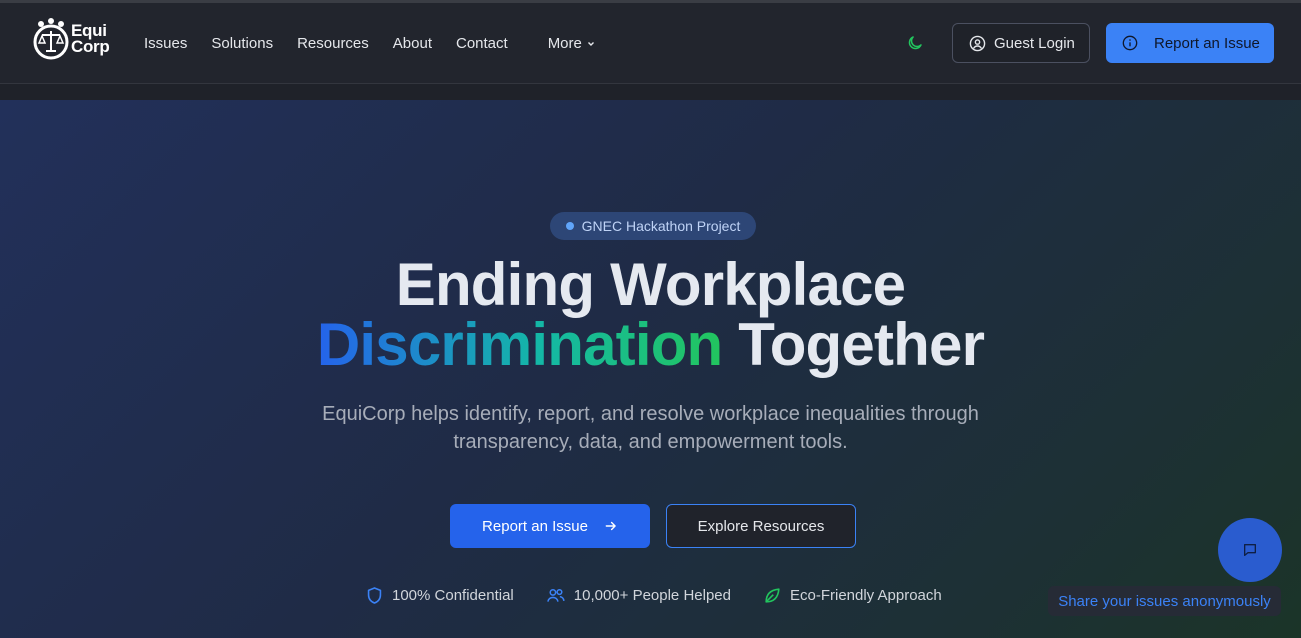 This screenshot has width=1301, height=638. What do you see at coordinates (590, 43) in the screenshot?
I see `chevron-down-icon` at bounding box center [590, 43].